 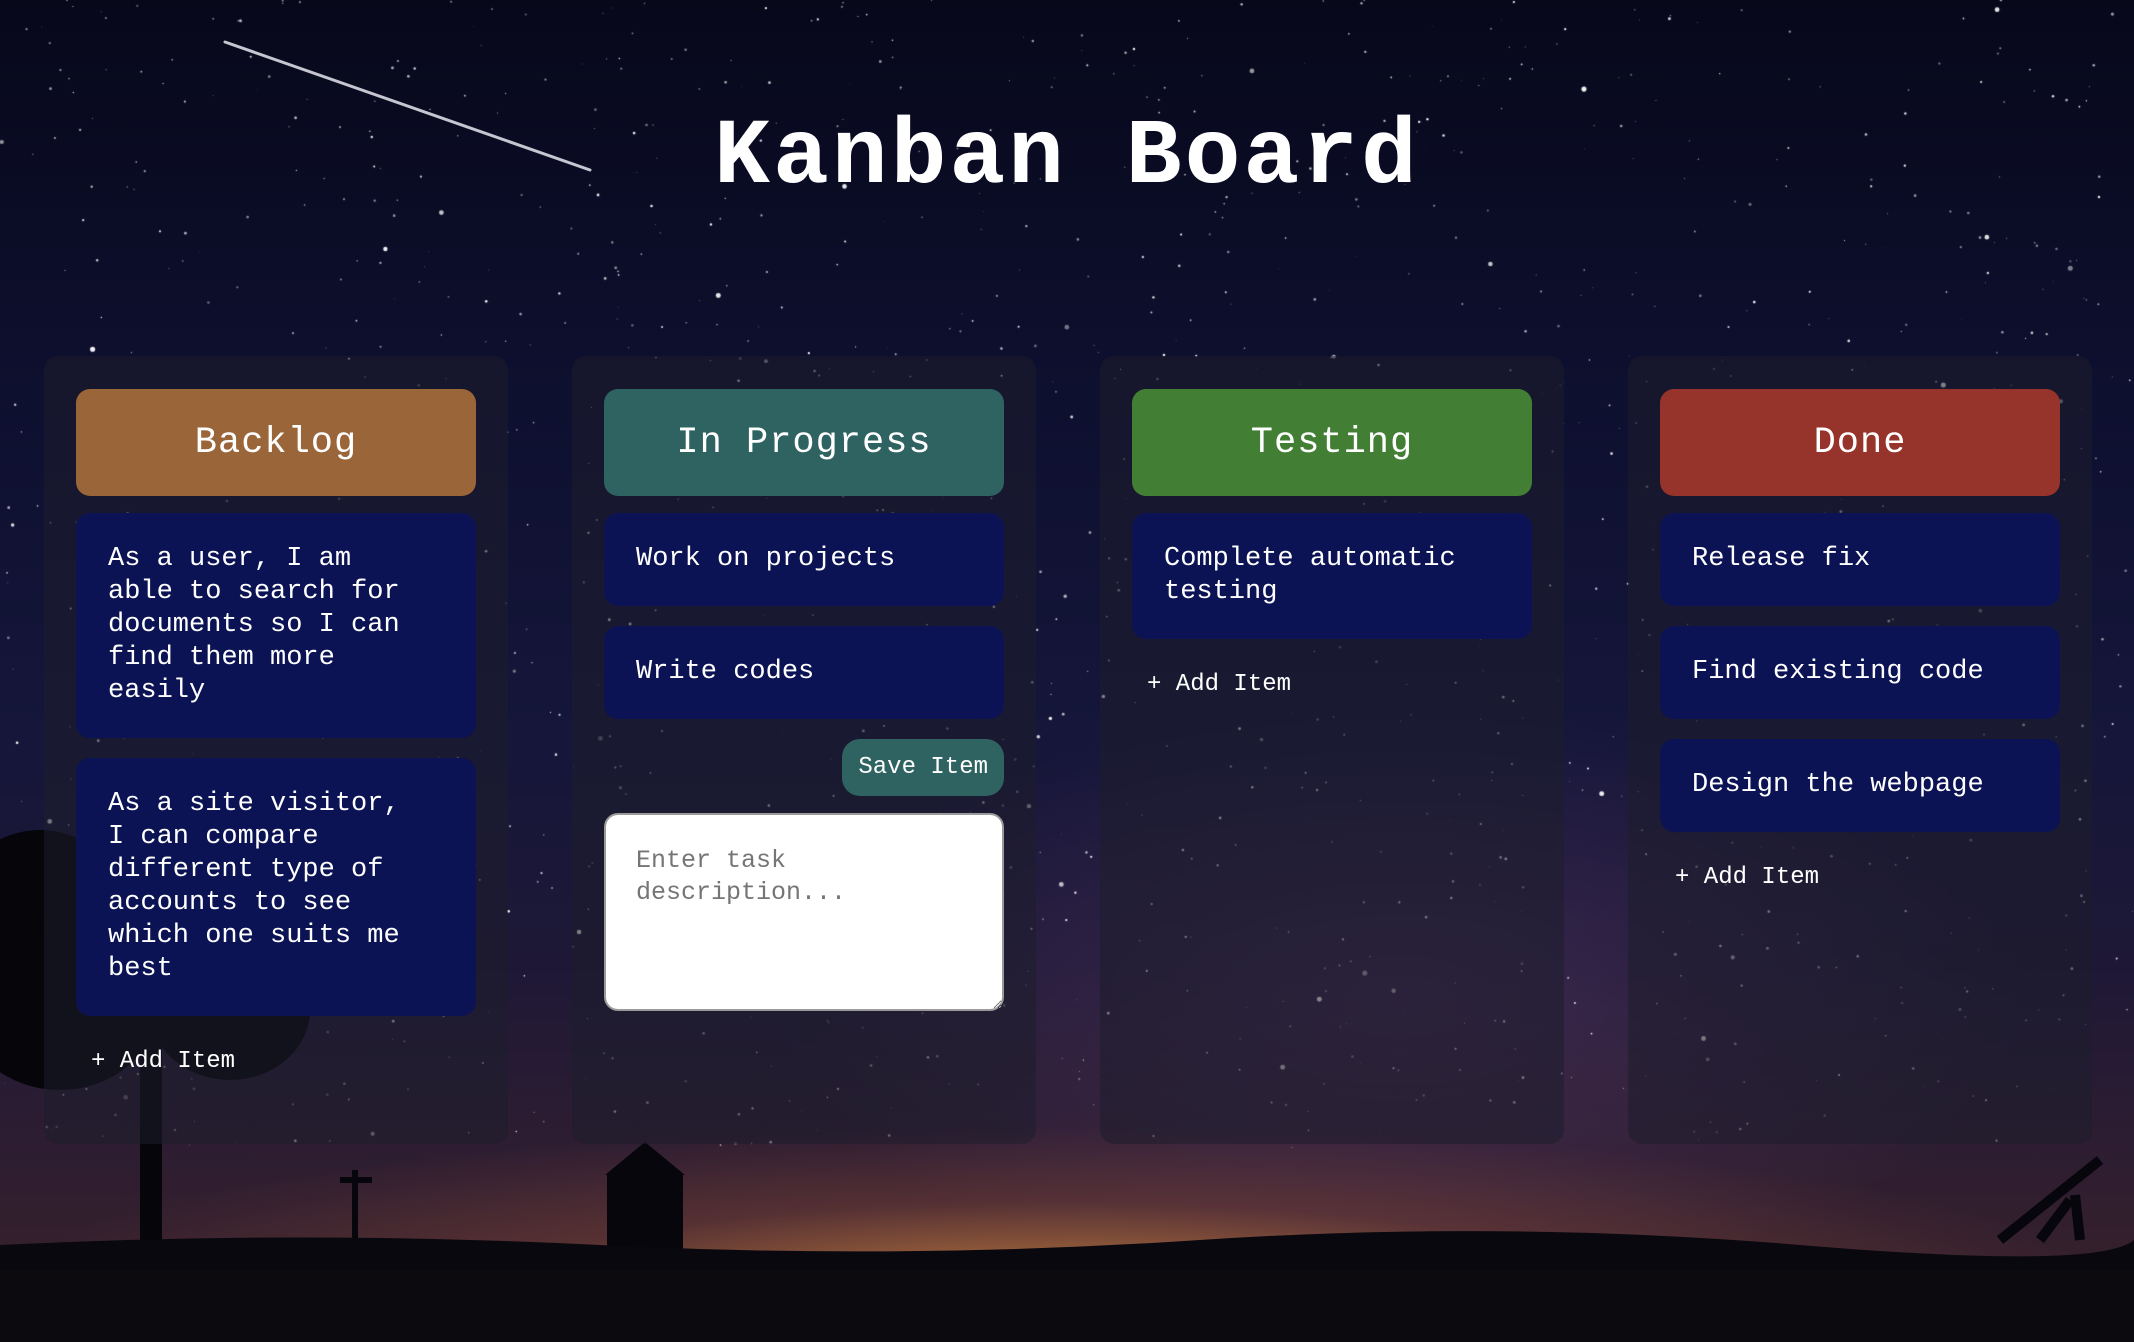 I want to click on task-description-input, so click(x=804, y=912).